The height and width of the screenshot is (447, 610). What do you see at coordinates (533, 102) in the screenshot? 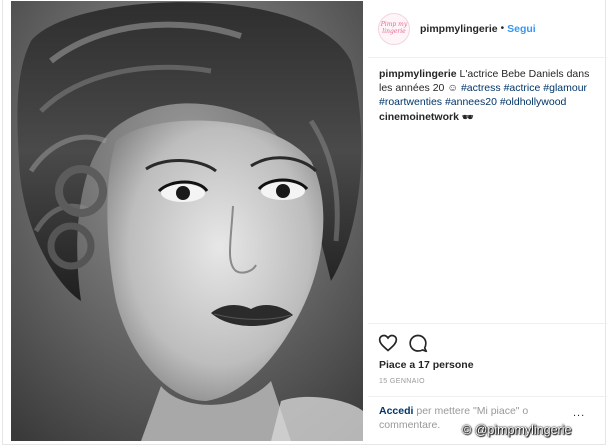
I see `hashtag: #oldhollywood` at bounding box center [533, 102].